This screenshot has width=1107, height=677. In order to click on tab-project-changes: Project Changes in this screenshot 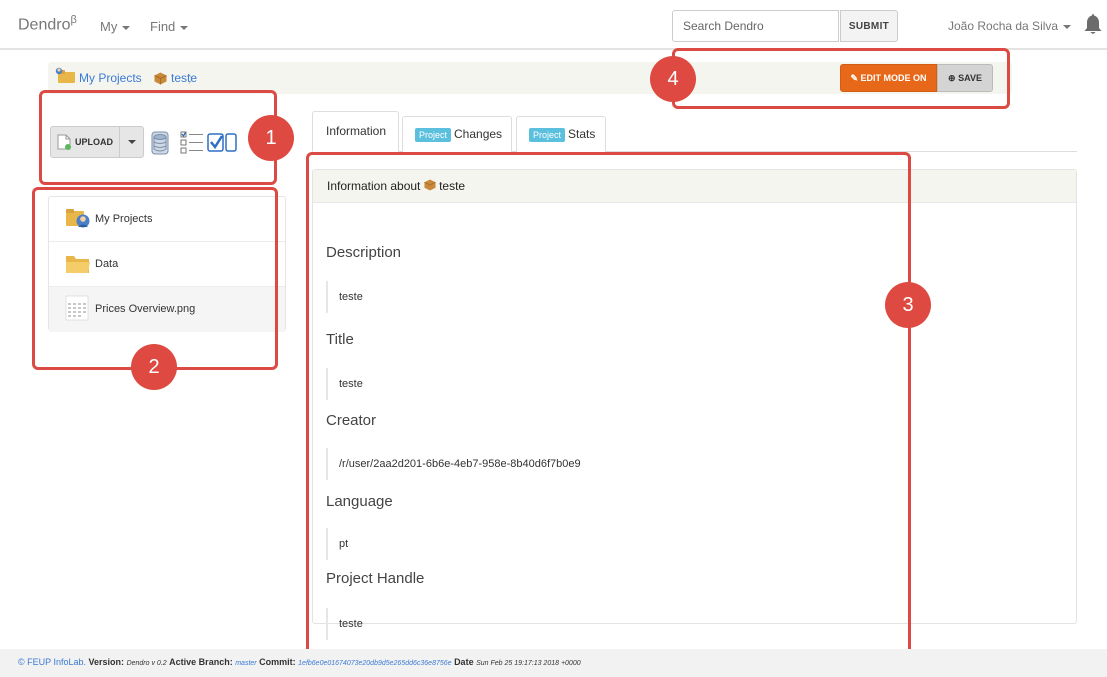, I will do `click(457, 134)`.